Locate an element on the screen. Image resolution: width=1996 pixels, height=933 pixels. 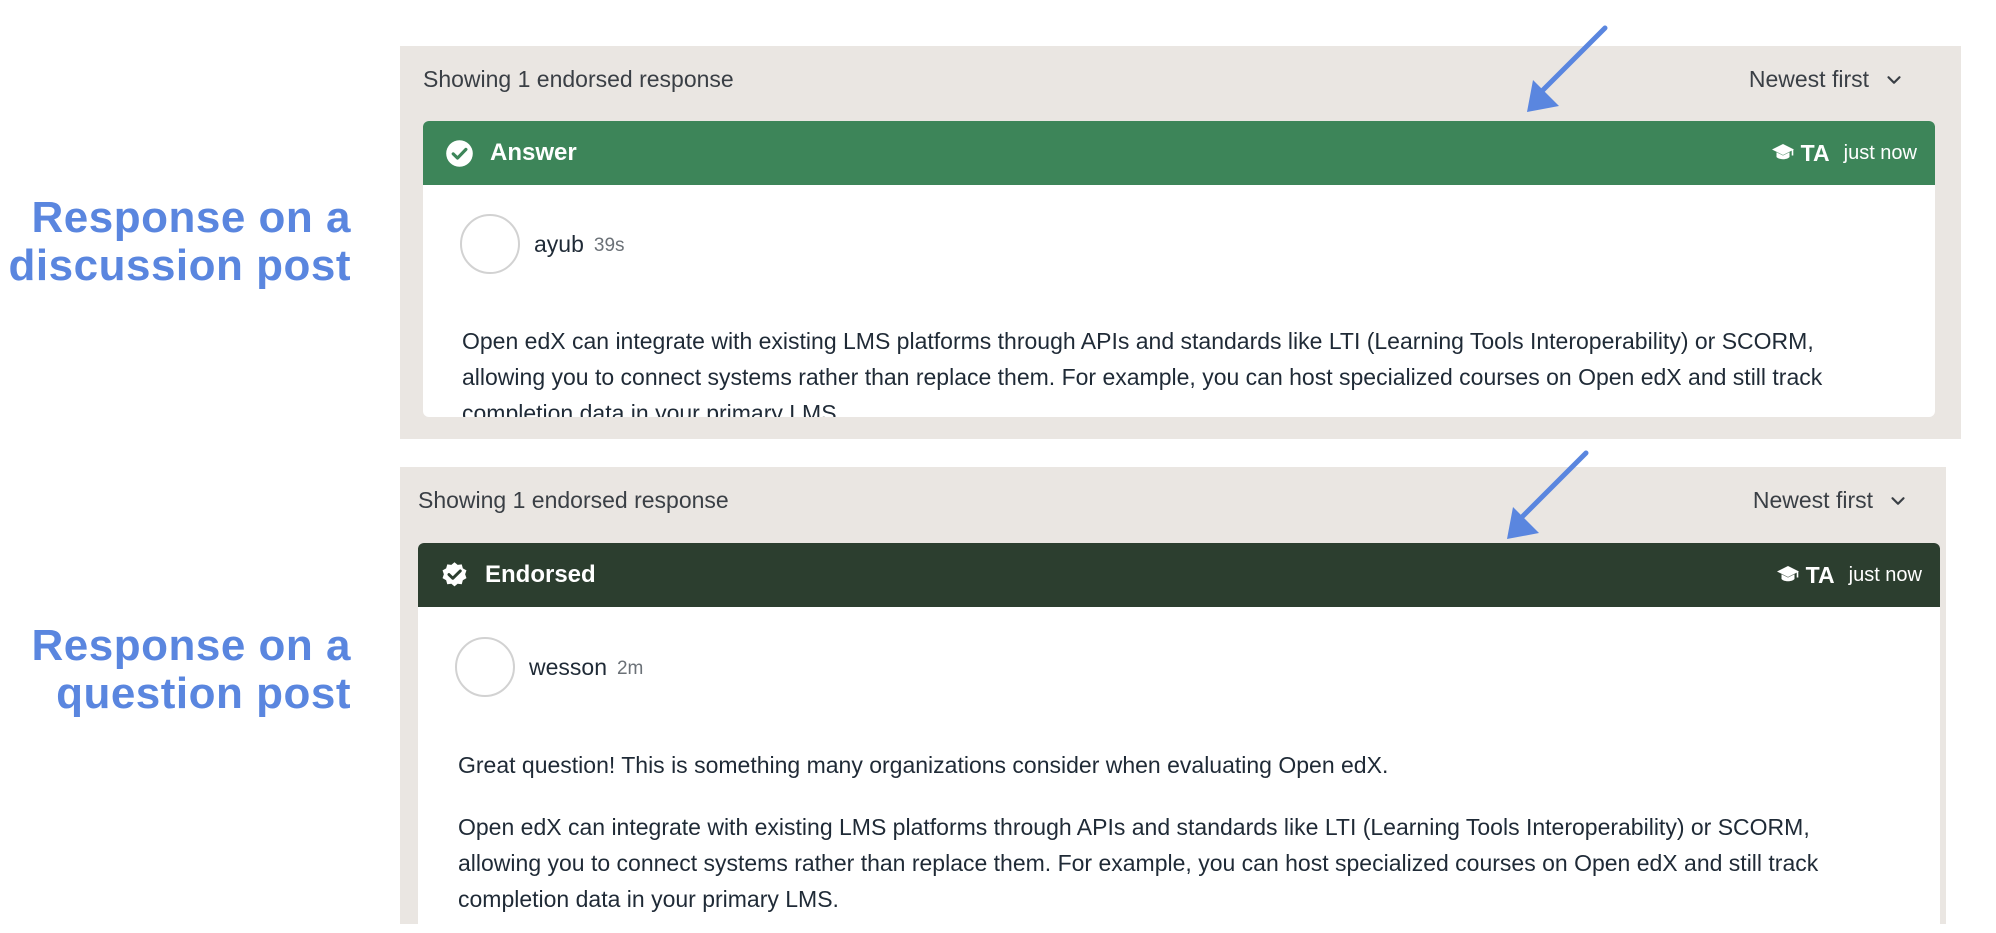
verified-badge-icon is located at coordinates (454, 573).